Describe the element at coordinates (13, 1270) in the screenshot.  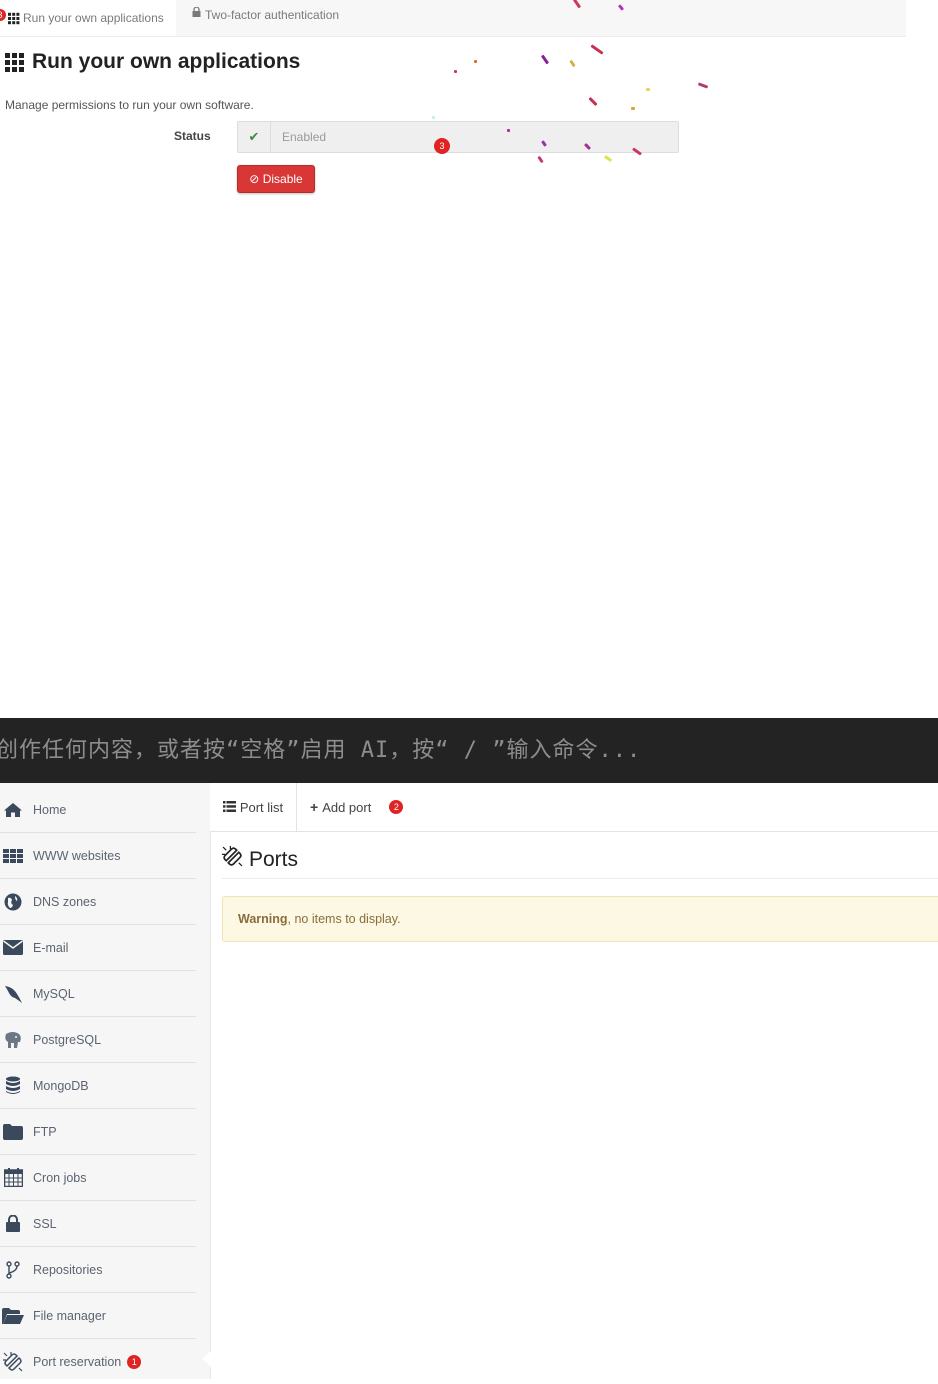
I see `branch-icon` at that location.